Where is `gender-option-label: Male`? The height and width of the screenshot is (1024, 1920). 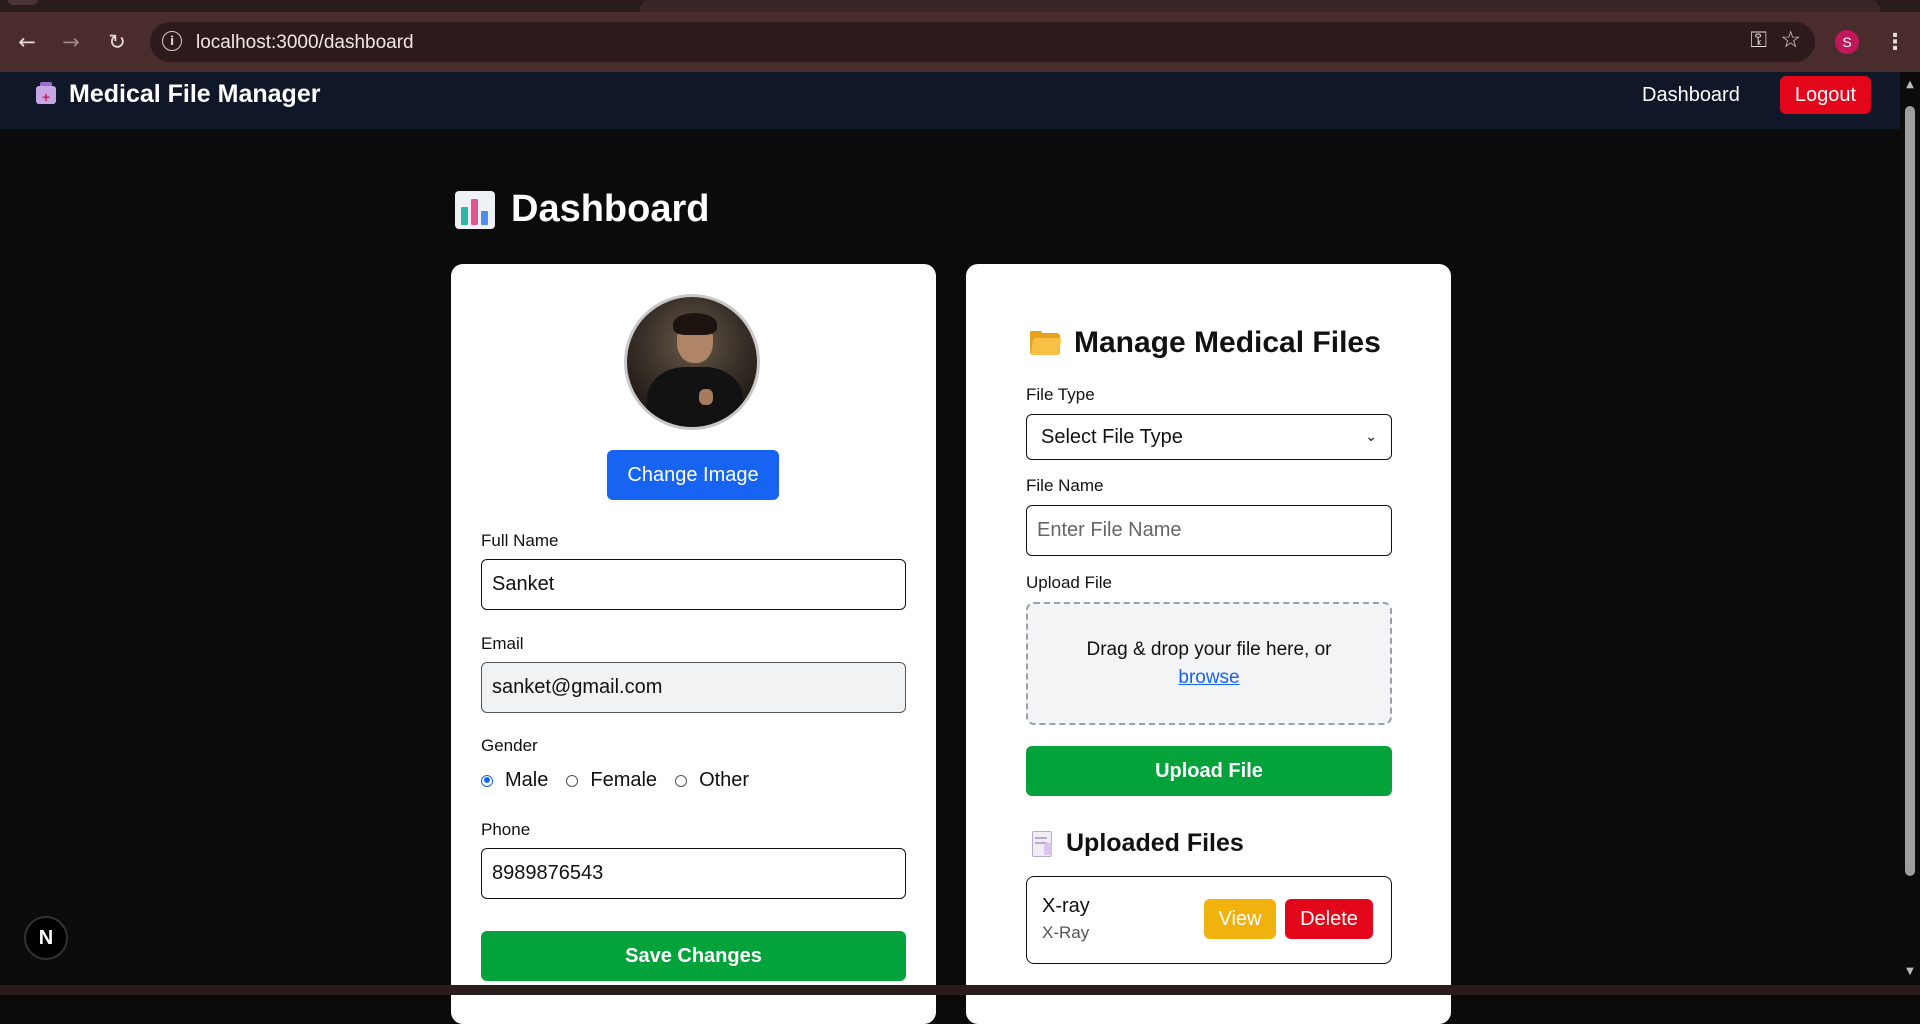 gender-option-label: Male is located at coordinates (527, 780).